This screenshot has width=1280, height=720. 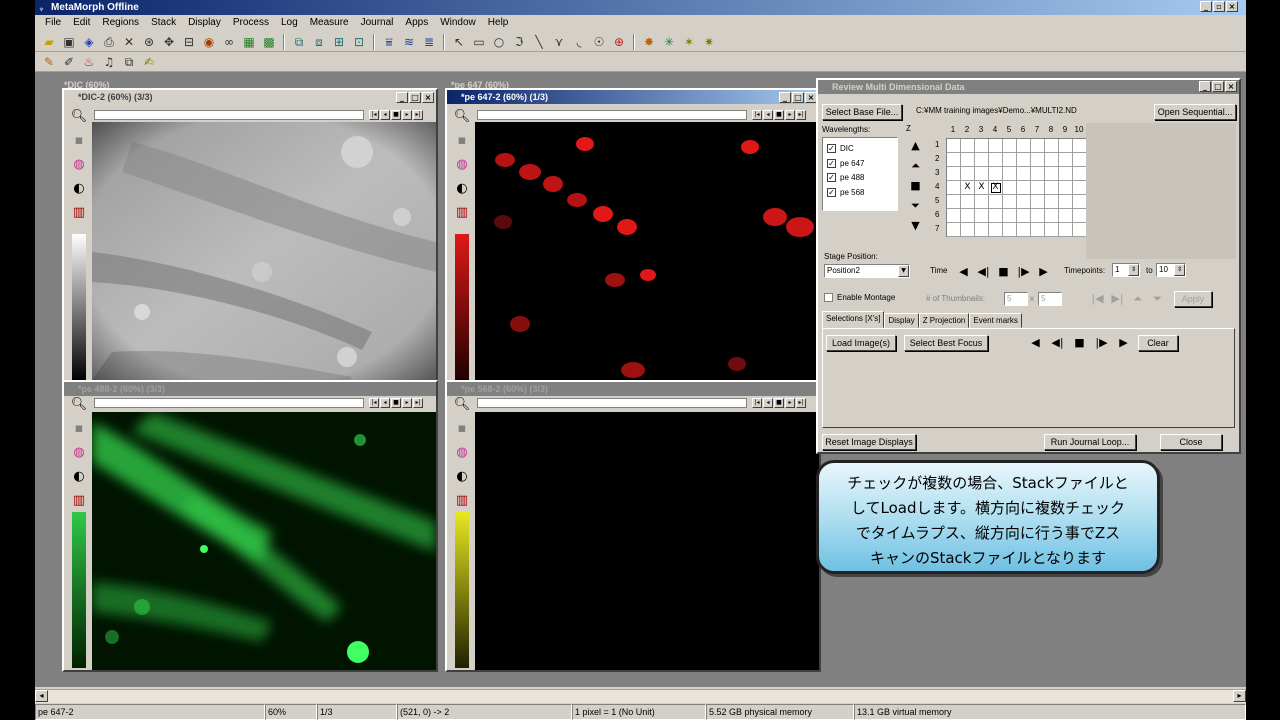 What do you see at coordinates (983, 271) in the screenshot?
I see `time-prev-icon: ◀|` at bounding box center [983, 271].